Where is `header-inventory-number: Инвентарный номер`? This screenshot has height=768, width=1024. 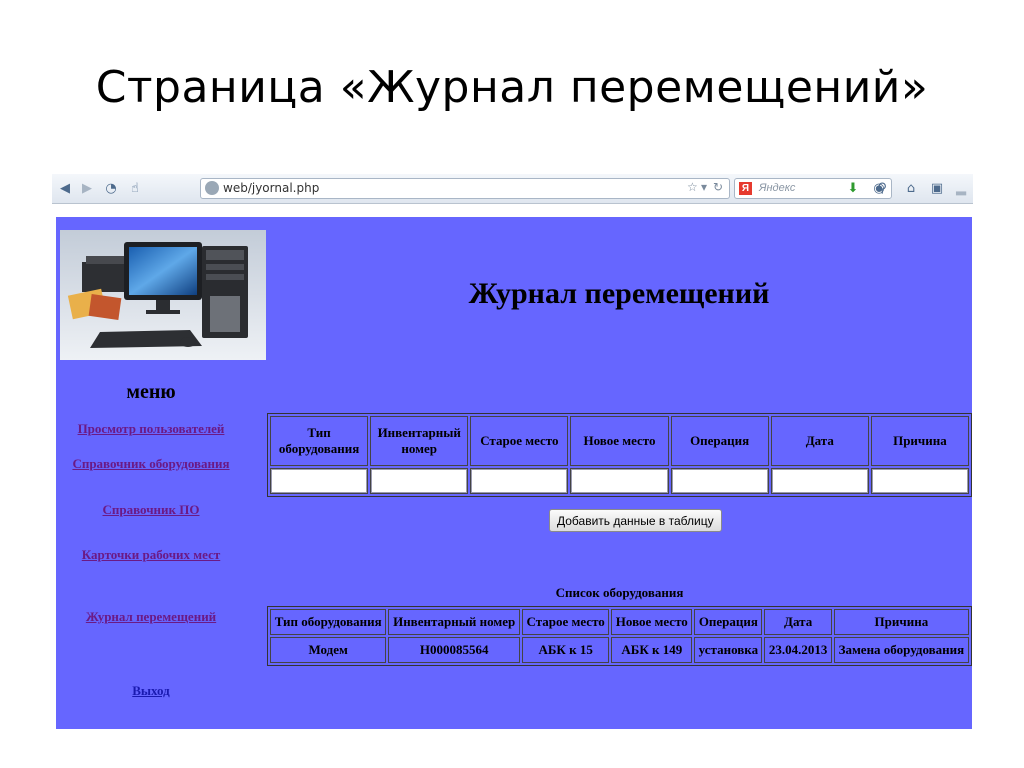 header-inventory-number: Инвентарный номер is located at coordinates (419, 441).